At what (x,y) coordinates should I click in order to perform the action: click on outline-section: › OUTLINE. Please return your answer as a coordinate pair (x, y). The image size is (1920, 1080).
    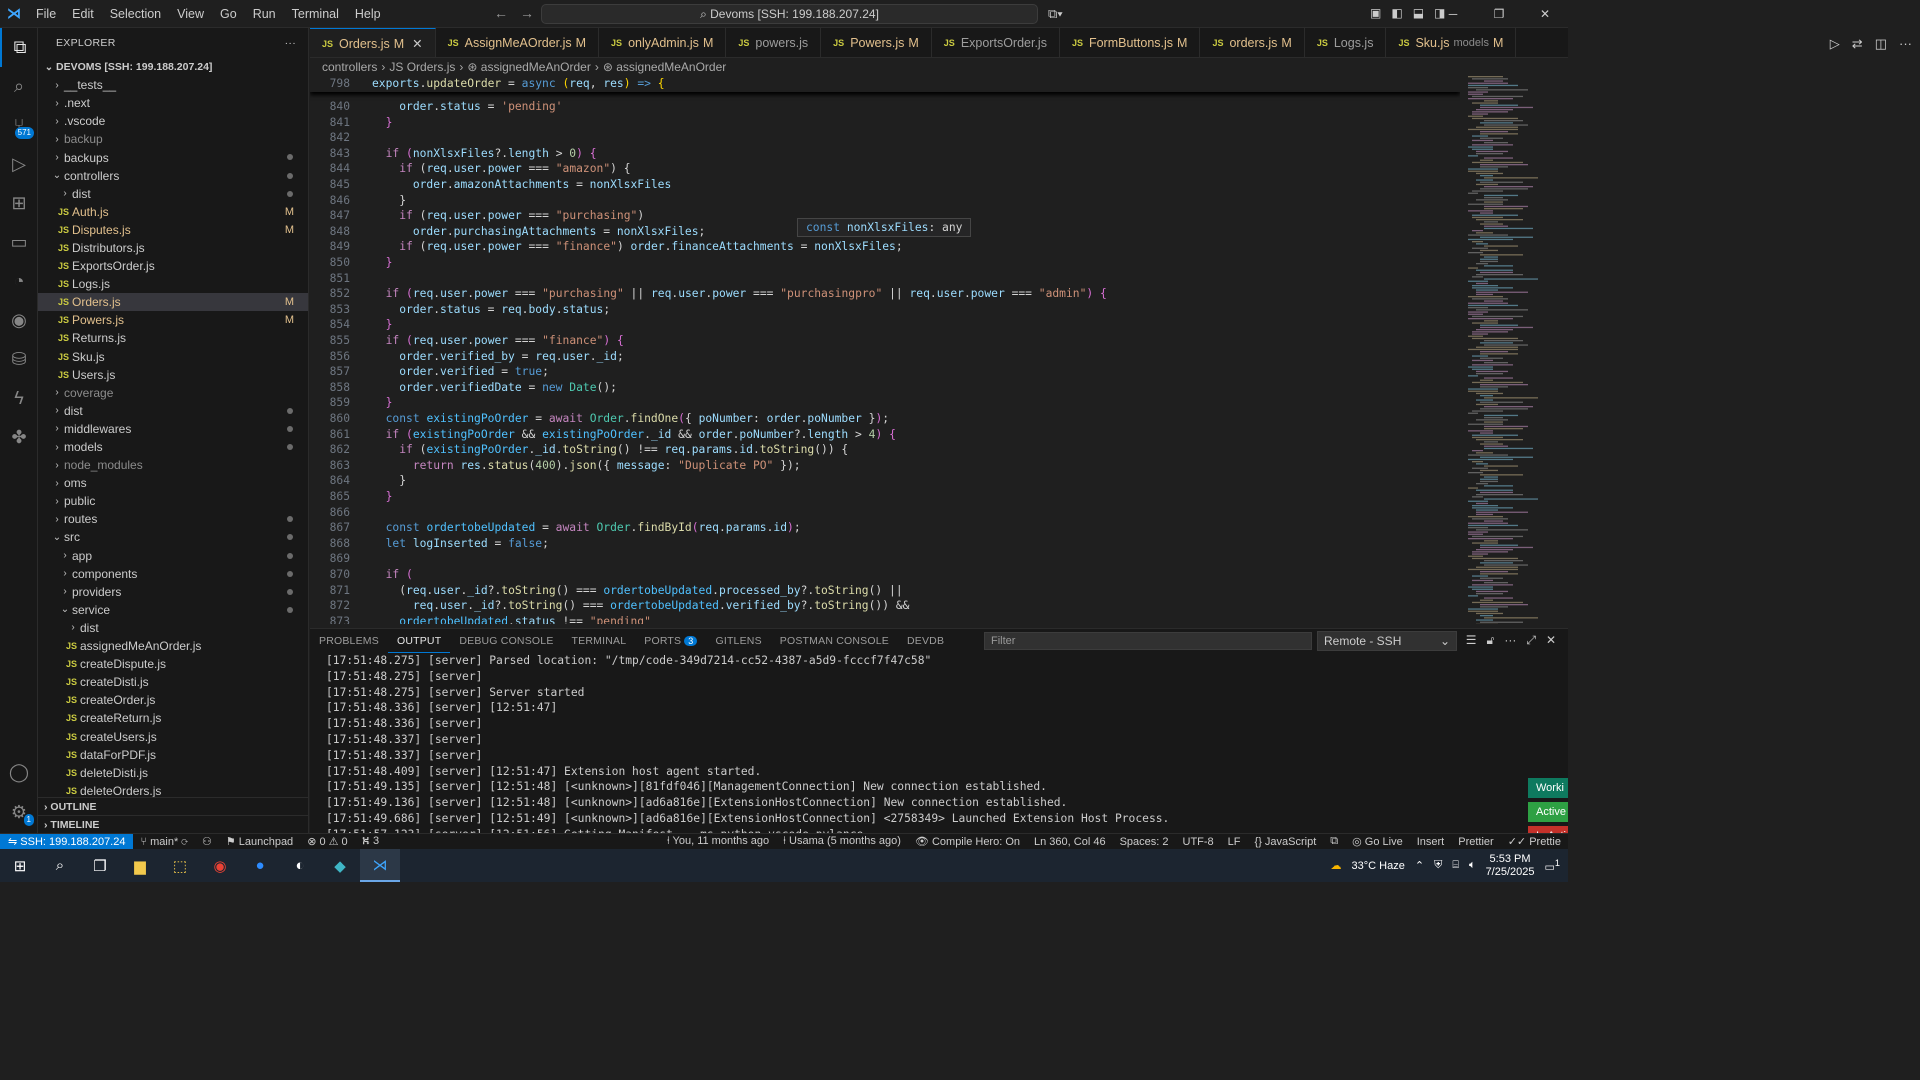
    Looking at the image, I should click on (173, 806).